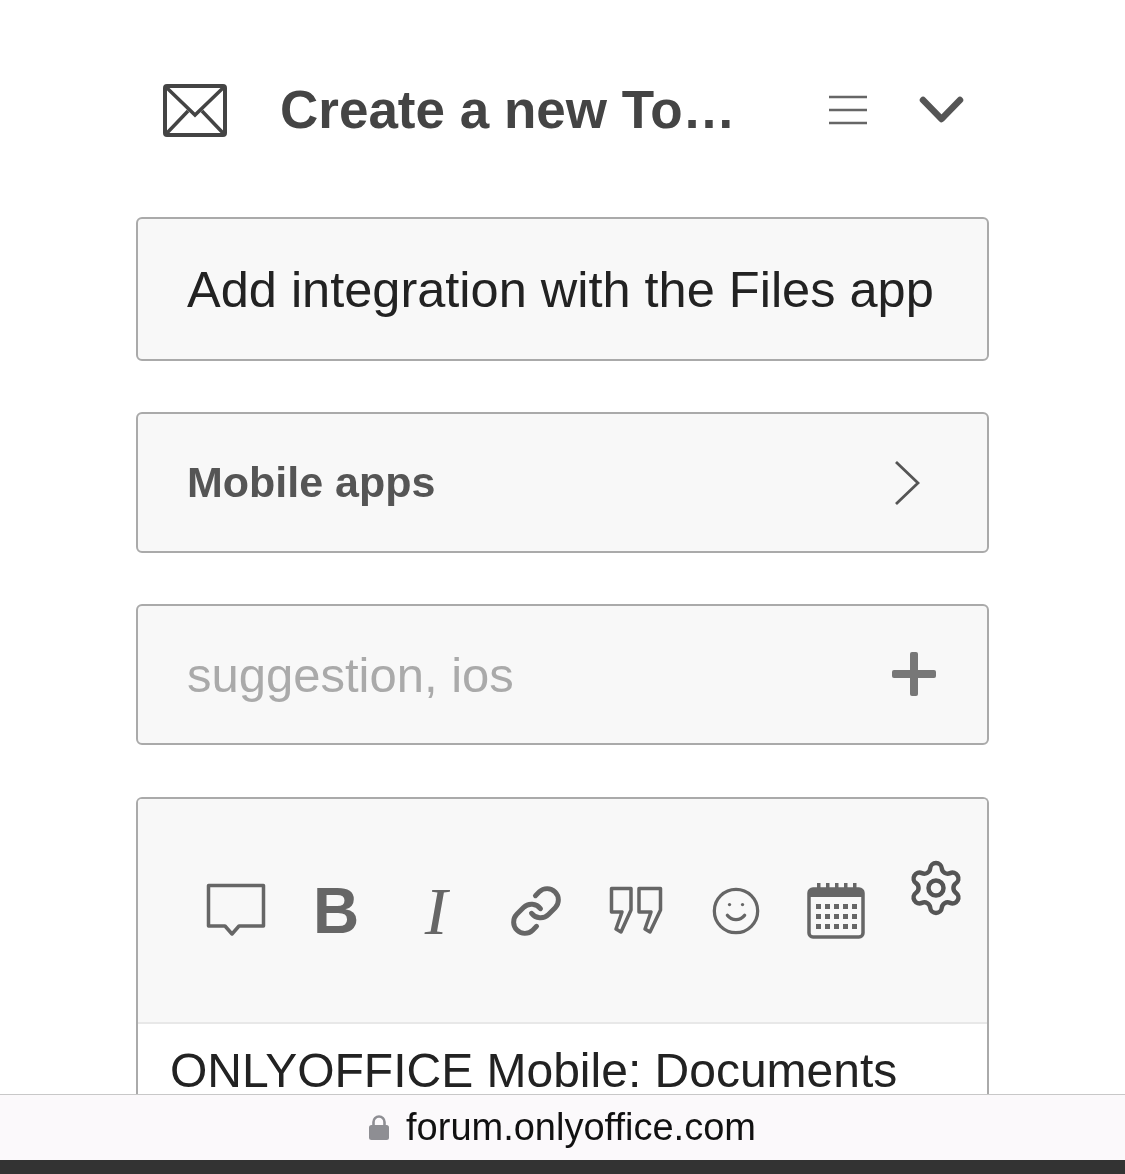 This screenshot has height=1174, width=1125. I want to click on url-text: forum.onlyoffice.com, so click(581, 1127).